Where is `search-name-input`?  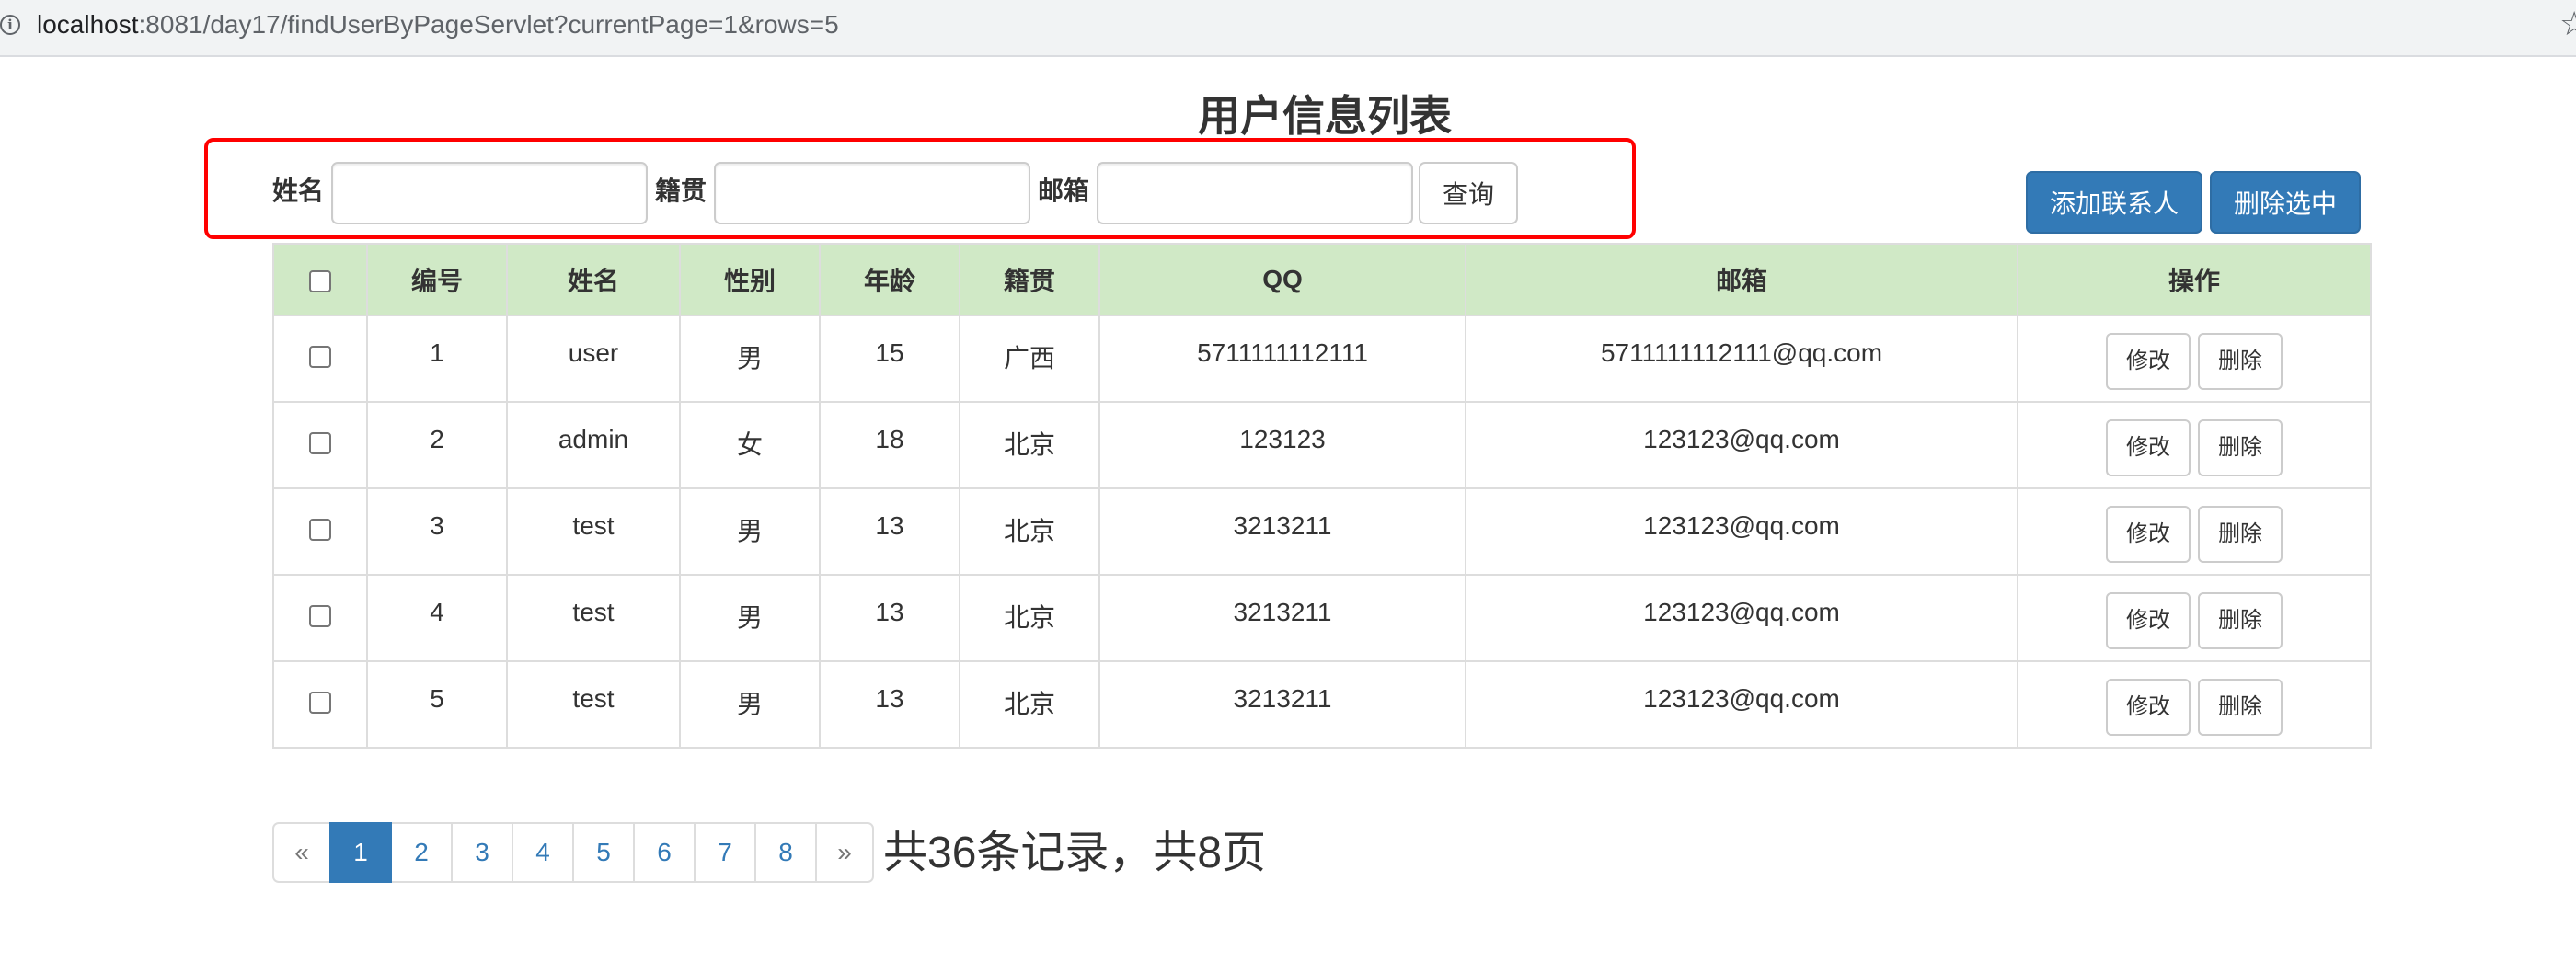 search-name-input is located at coordinates (490, 193).